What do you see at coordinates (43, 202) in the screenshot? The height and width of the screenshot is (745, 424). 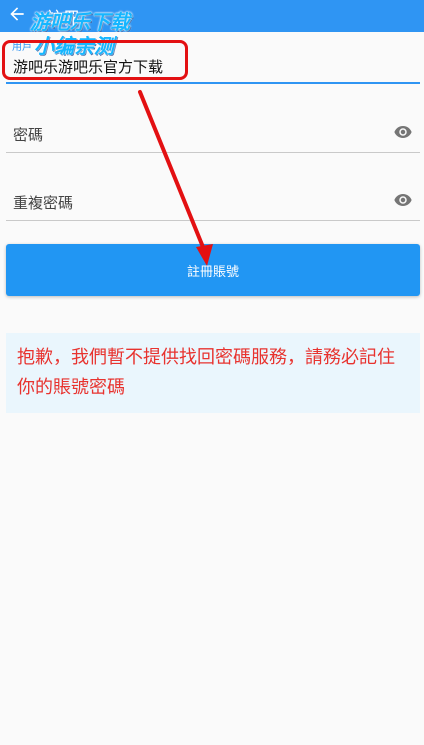 I see `confirm-password-input: 重複密碼` at bounding box center [43, 202].